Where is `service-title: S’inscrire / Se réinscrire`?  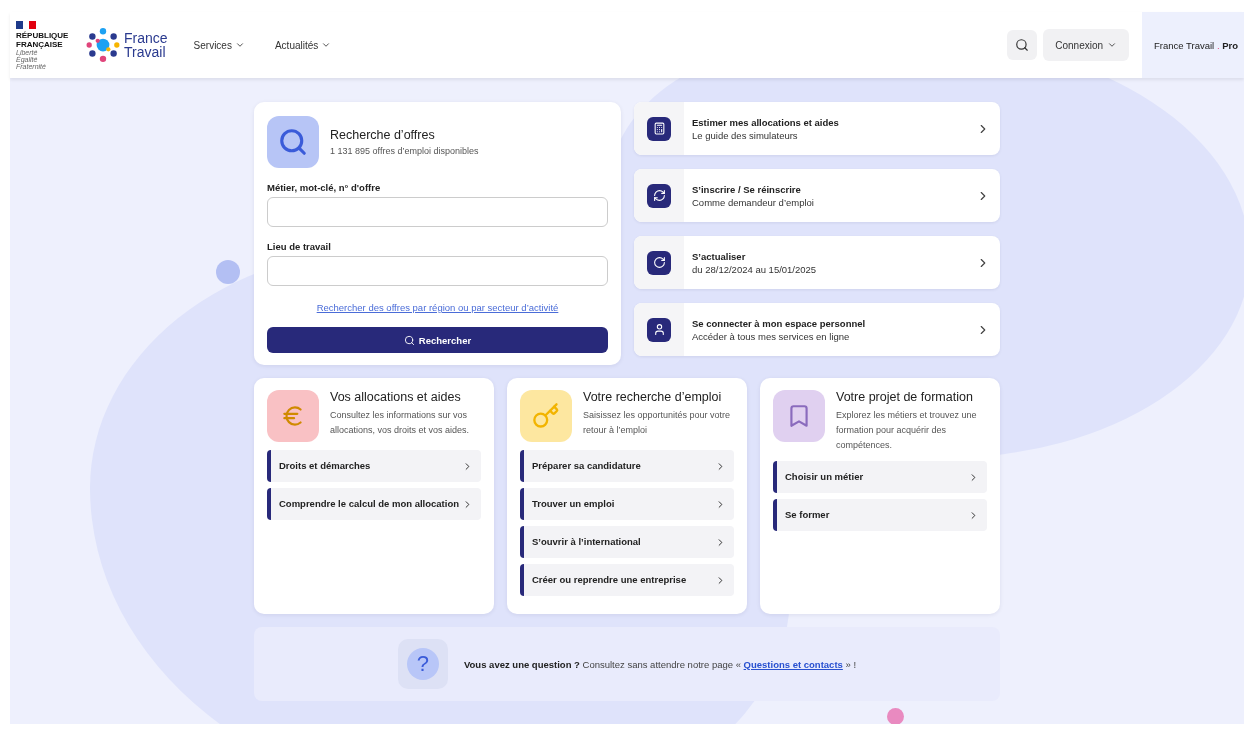
service-title: S’inscrire / Se réinscrire is located at coordinates (747, 189).